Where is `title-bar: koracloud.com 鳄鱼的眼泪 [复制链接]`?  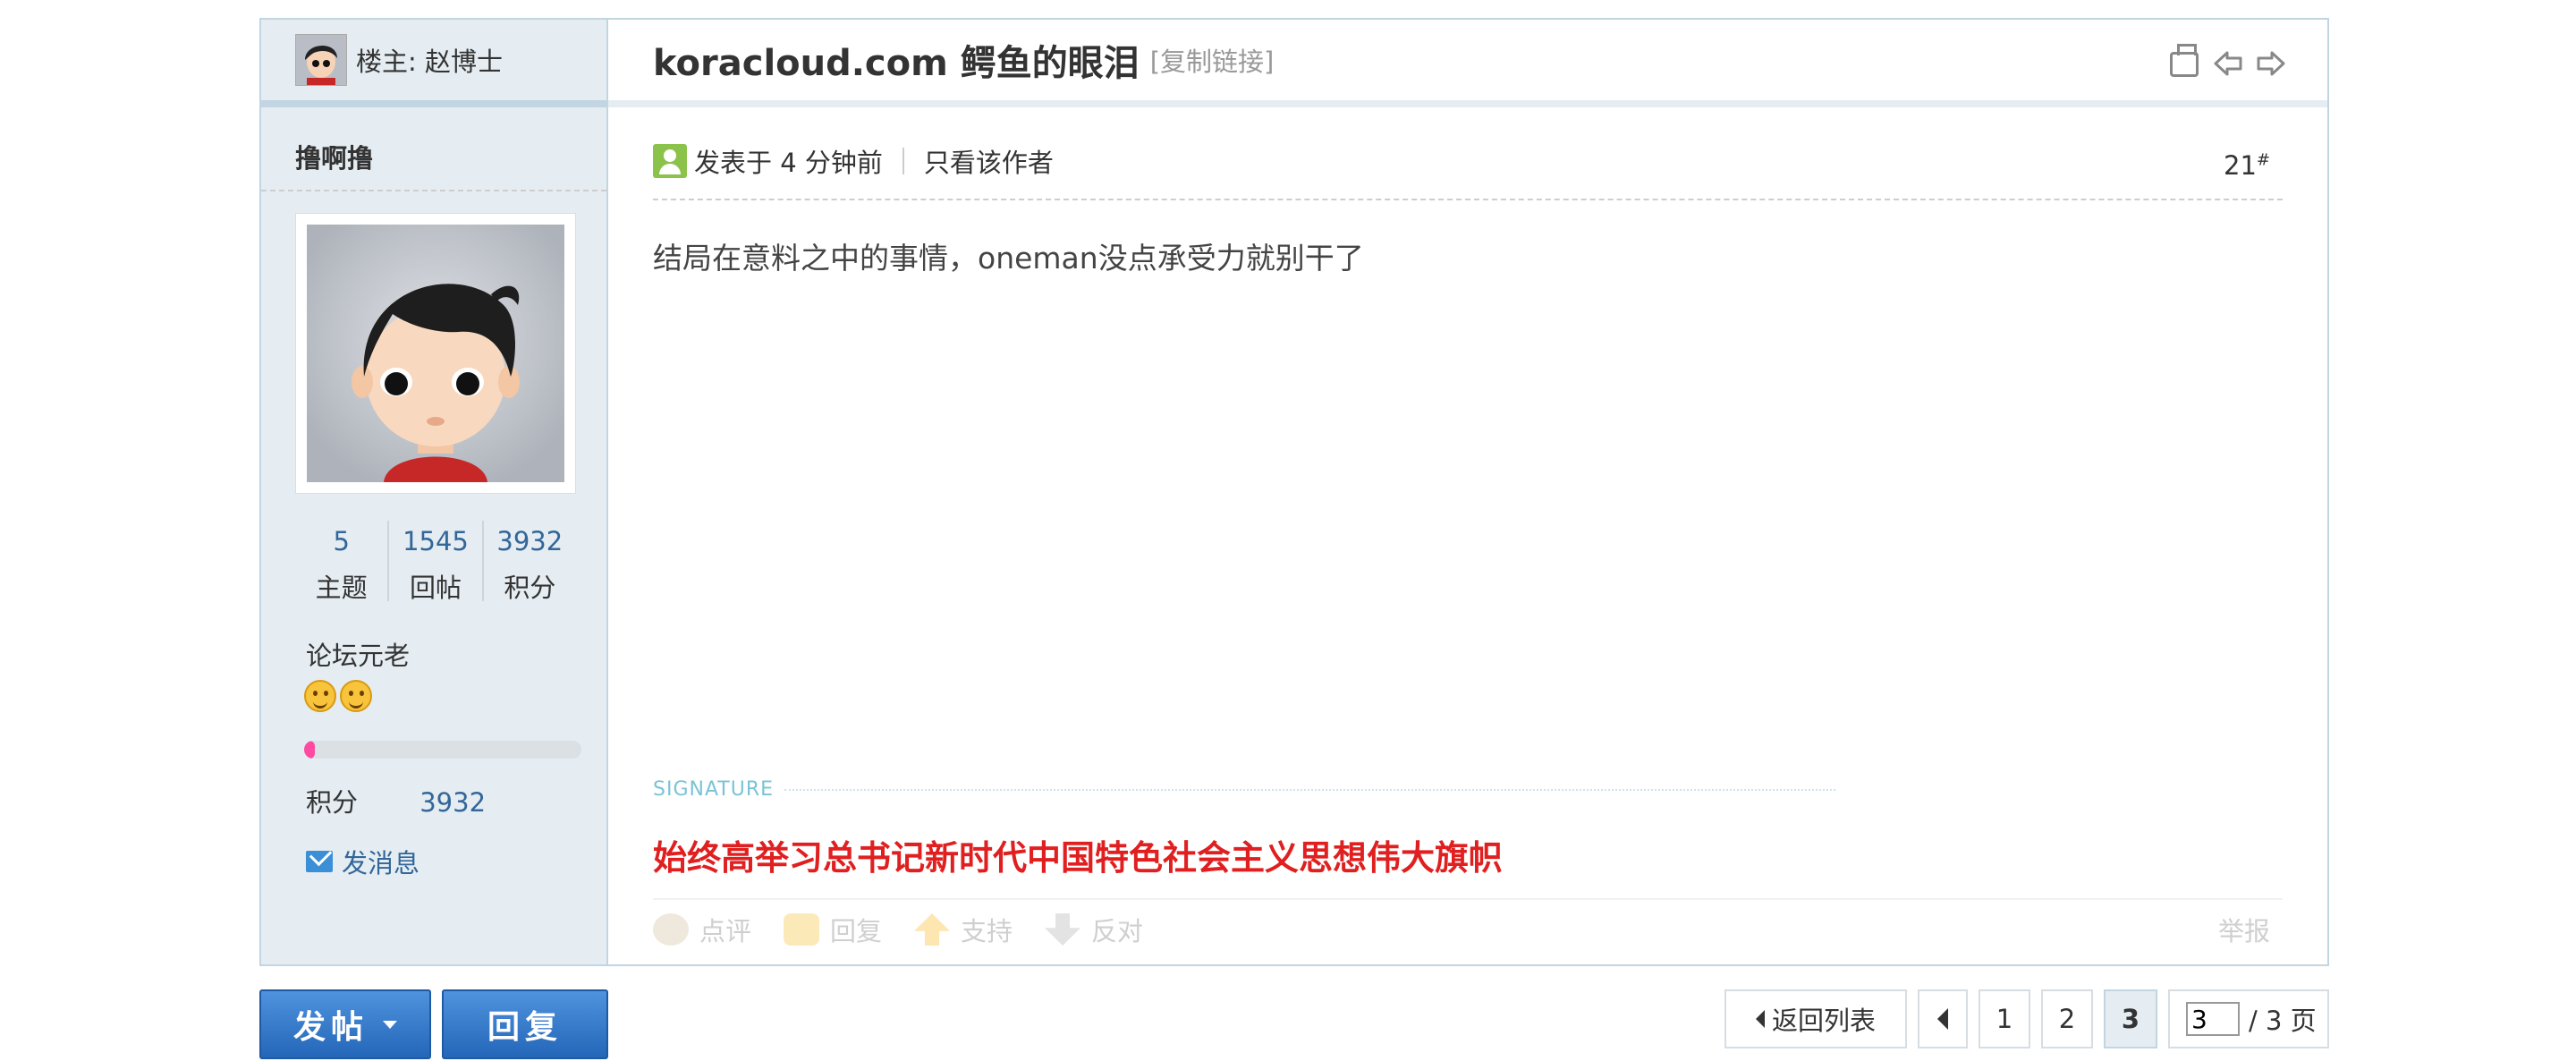 title-bar: koracloud.com 鳄鱼的眼泪 [复制链接] is located at coordinates (1467, 63).